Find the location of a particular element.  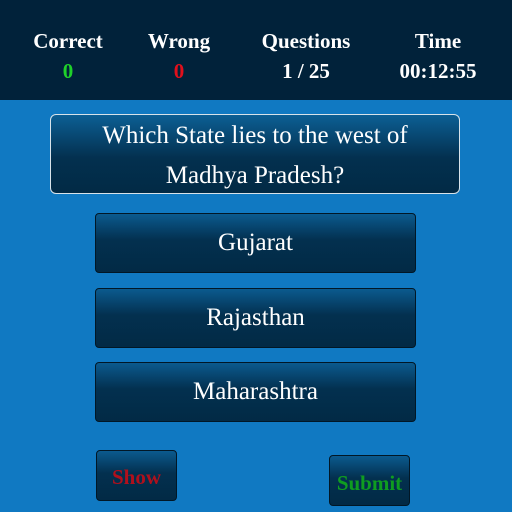

question-progress: 1 / 25 is located at coordinates (306, 71).